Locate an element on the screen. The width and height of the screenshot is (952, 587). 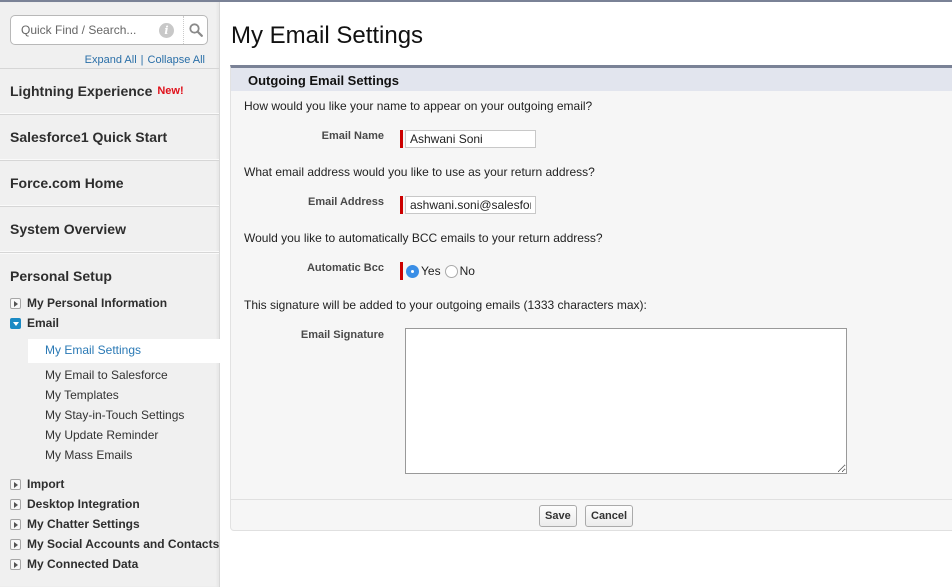
info-icon: i is located at coordinates (166, 30).